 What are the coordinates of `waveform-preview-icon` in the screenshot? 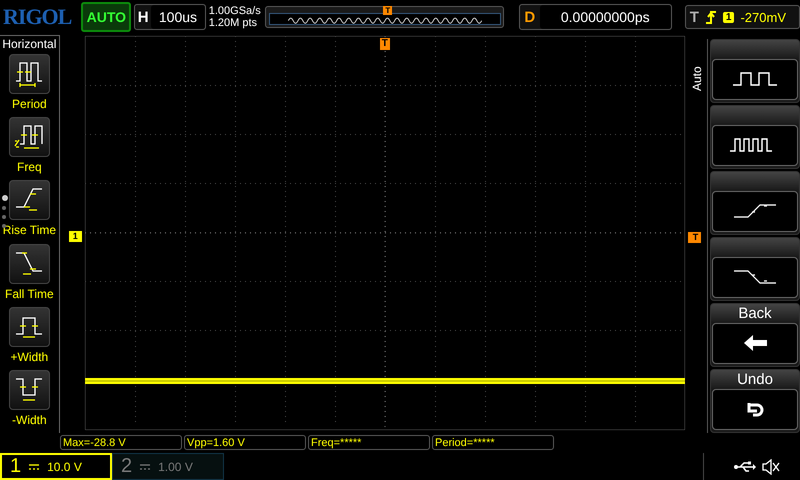 It's located at (385, 19).